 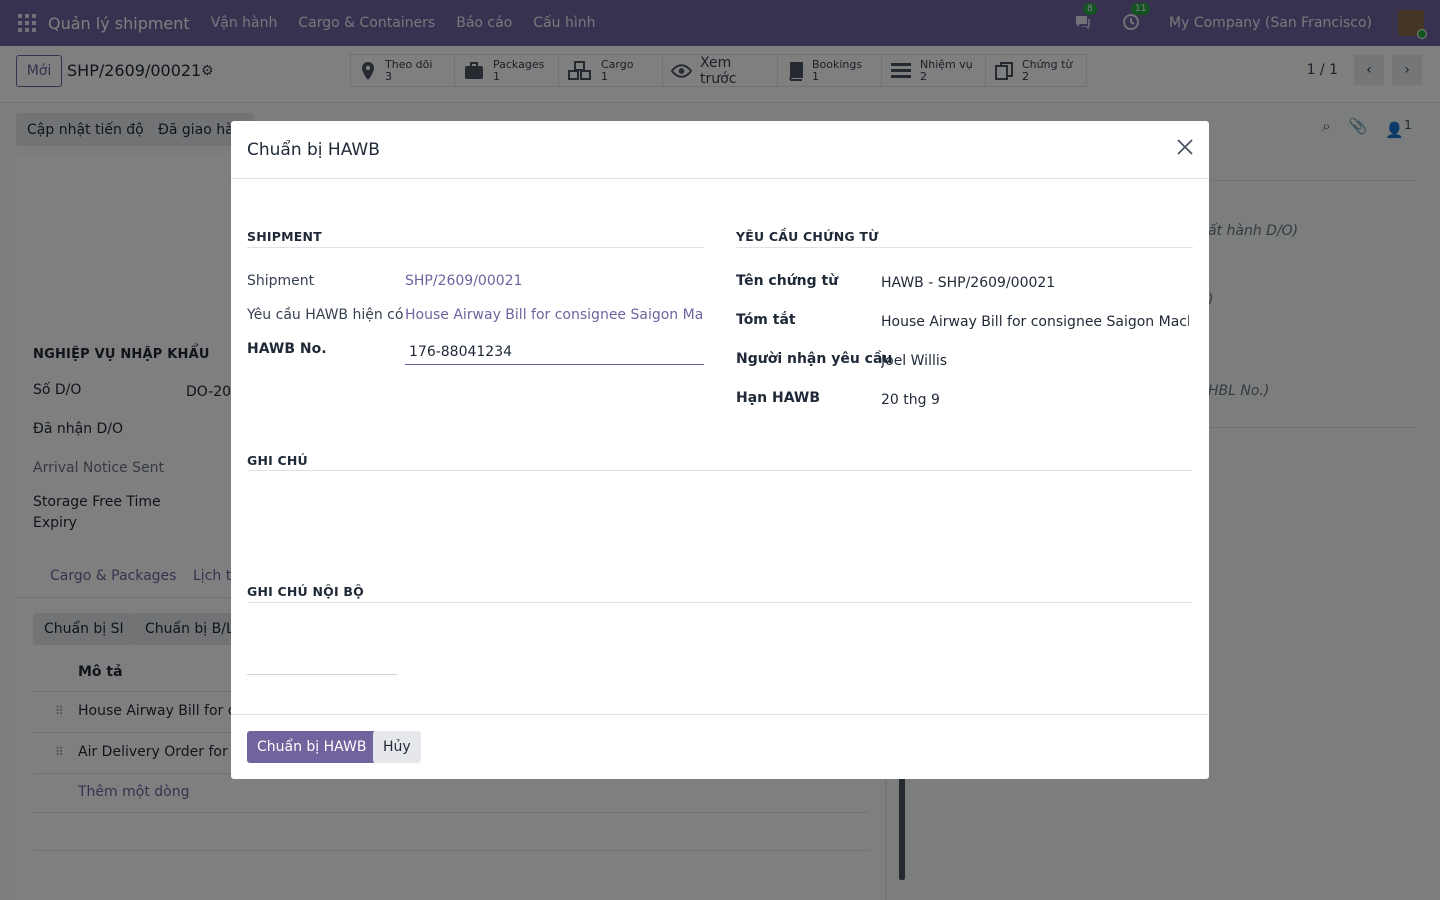 What do you see at coordinates (814, 359) in the screenshot?
I see `assignee-label: Người nhận yêu cầu` at bounding box center [814, 359].